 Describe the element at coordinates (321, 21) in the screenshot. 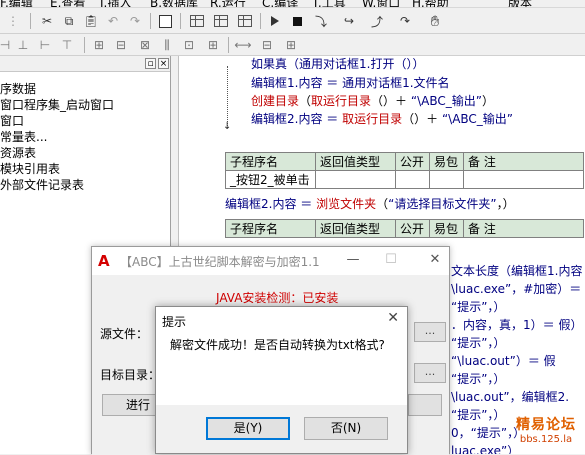

I see `step-into-icon: ⤵` at that location.